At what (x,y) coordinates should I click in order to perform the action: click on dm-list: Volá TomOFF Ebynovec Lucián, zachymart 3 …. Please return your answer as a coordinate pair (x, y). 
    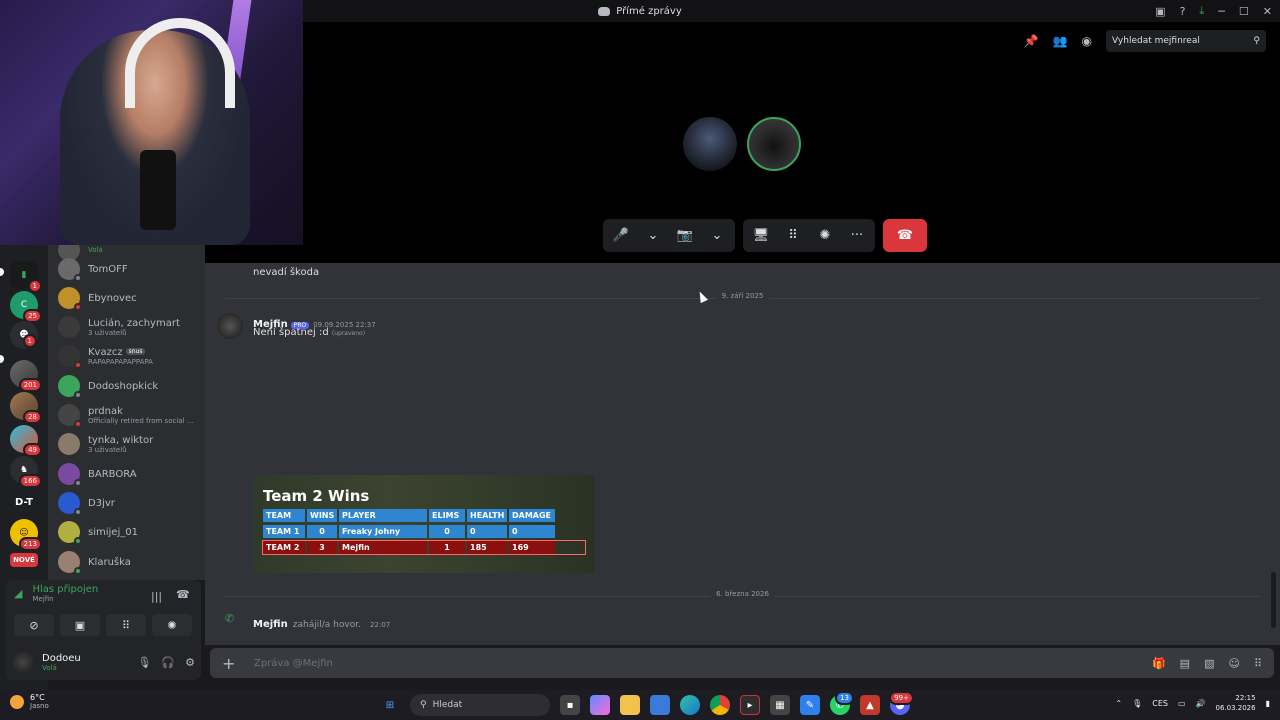
    Looking at the image, I should click on (126, 412).